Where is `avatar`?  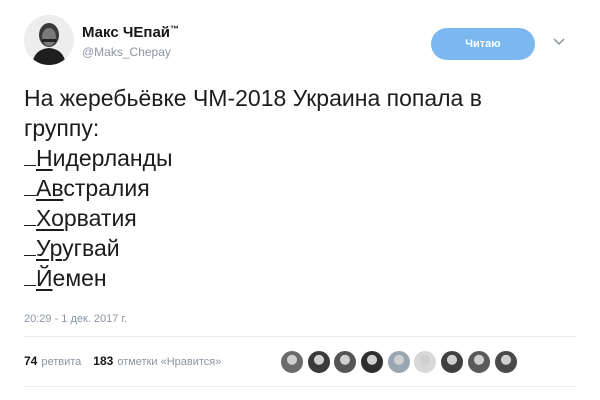 avatar is located at coordinates (49, 40).